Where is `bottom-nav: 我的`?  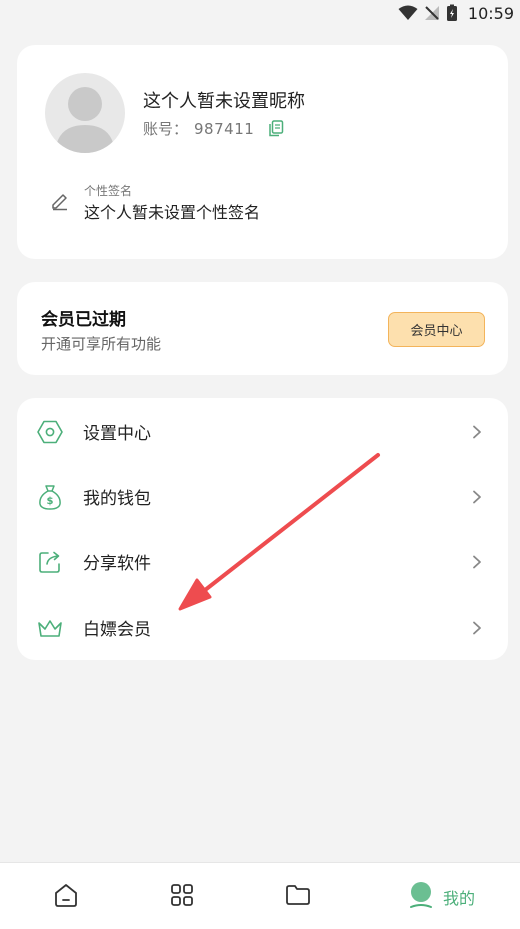
bottom-nav: 我的 is located at coordinates (260, 895).